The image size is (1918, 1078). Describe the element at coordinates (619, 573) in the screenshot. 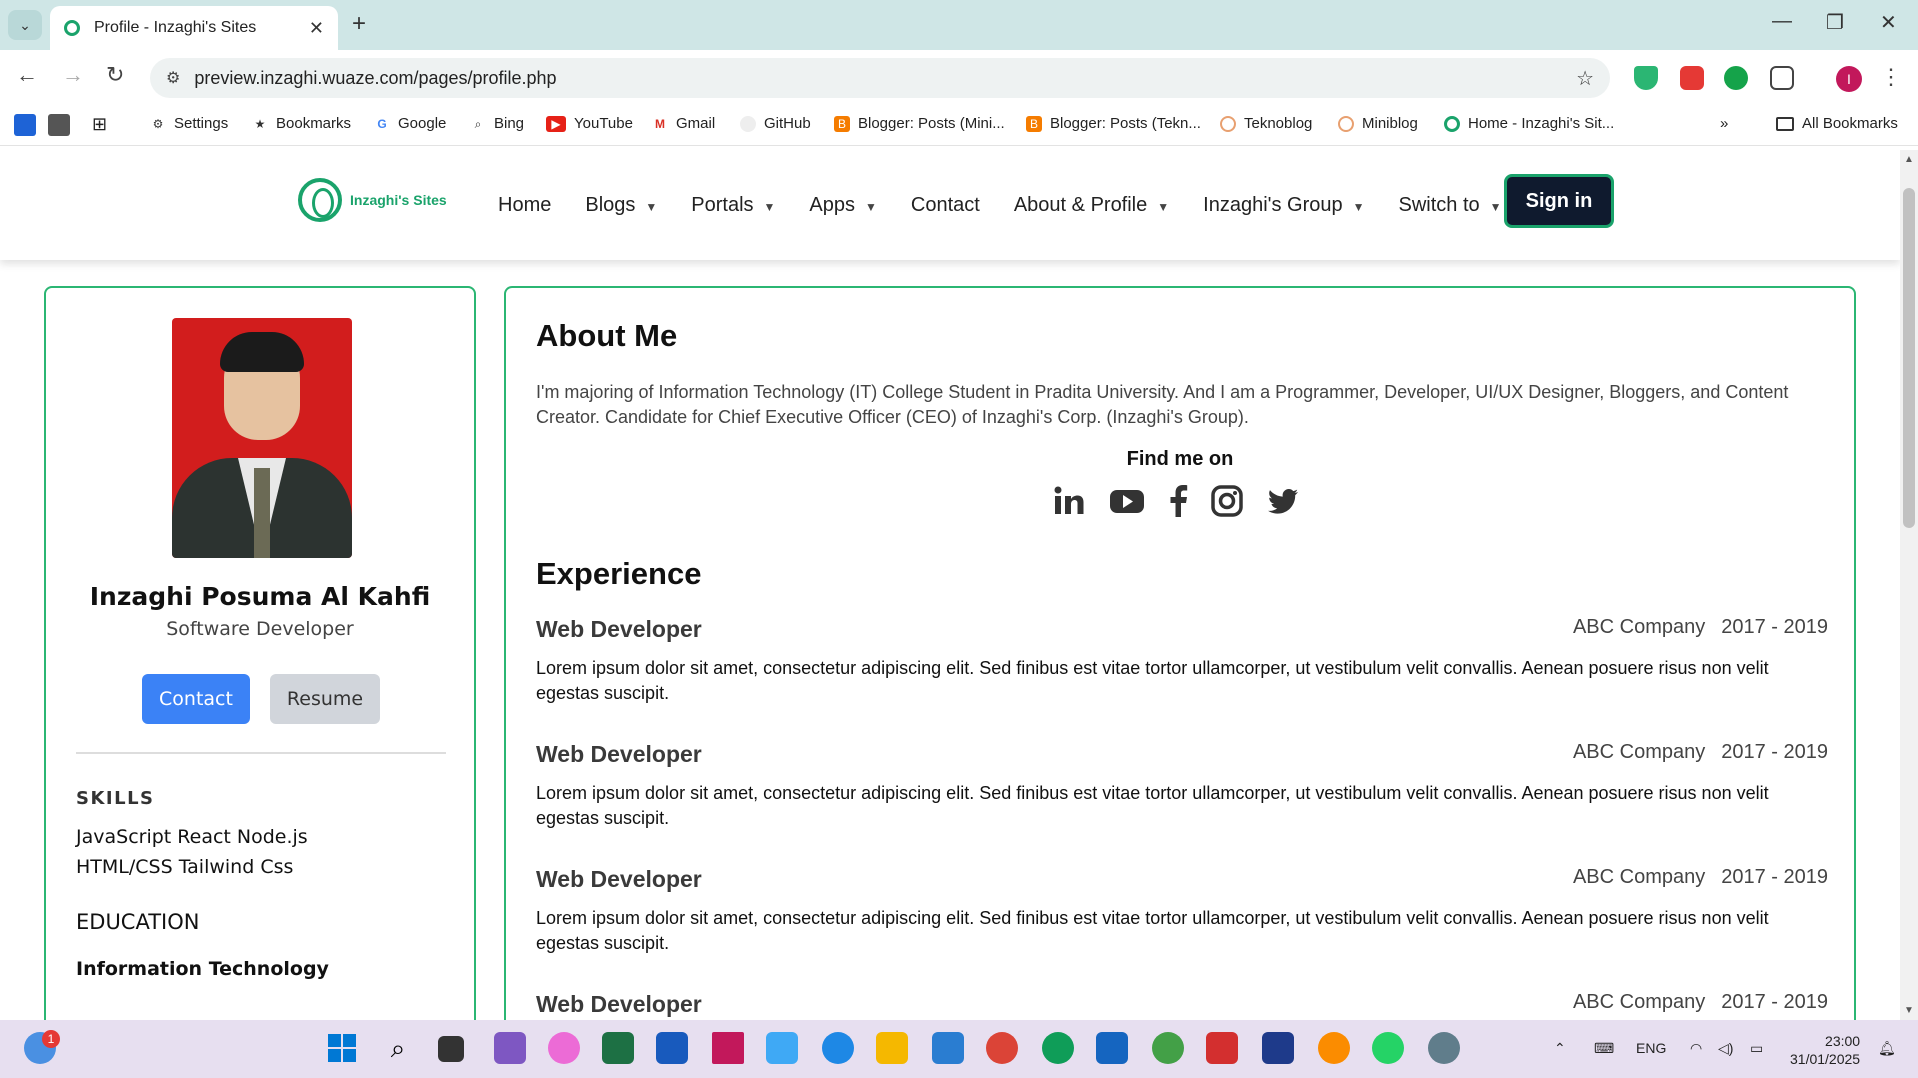

I see `experience-heading: Experience` at that location.